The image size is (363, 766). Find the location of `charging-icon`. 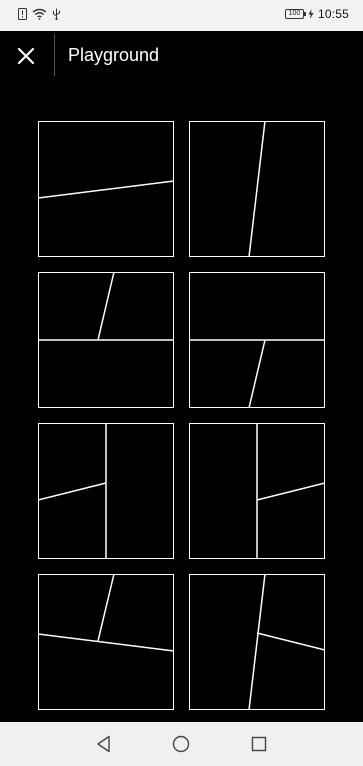

charging-icon is located at coordinates (311, 14).